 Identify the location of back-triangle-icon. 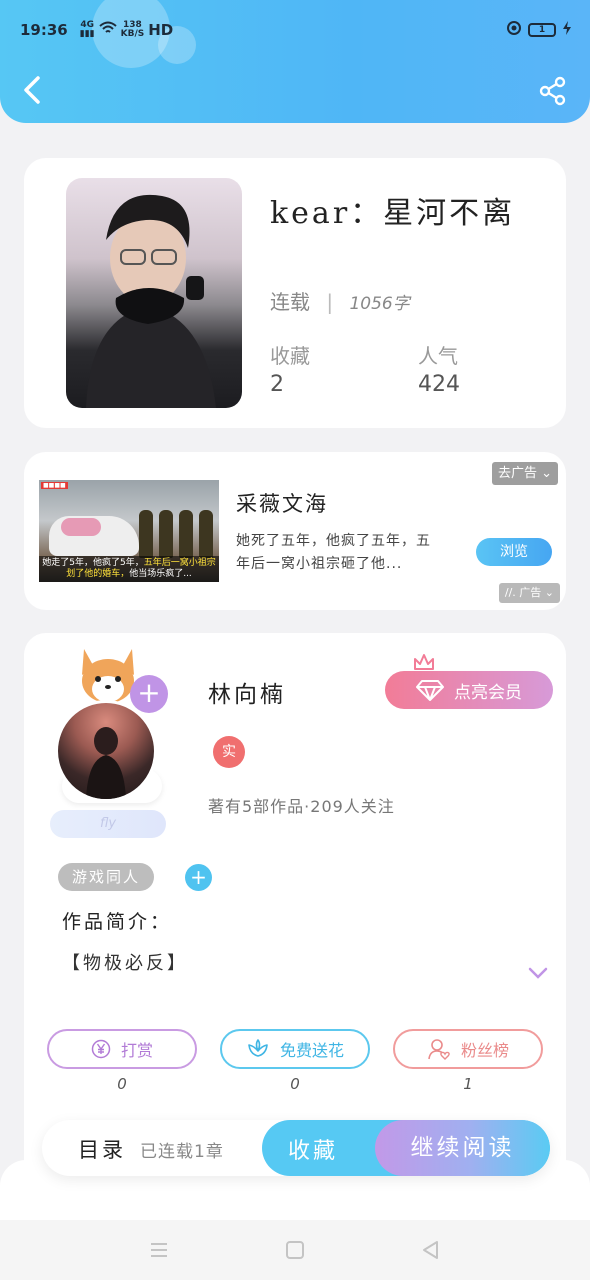
(431, 1250).